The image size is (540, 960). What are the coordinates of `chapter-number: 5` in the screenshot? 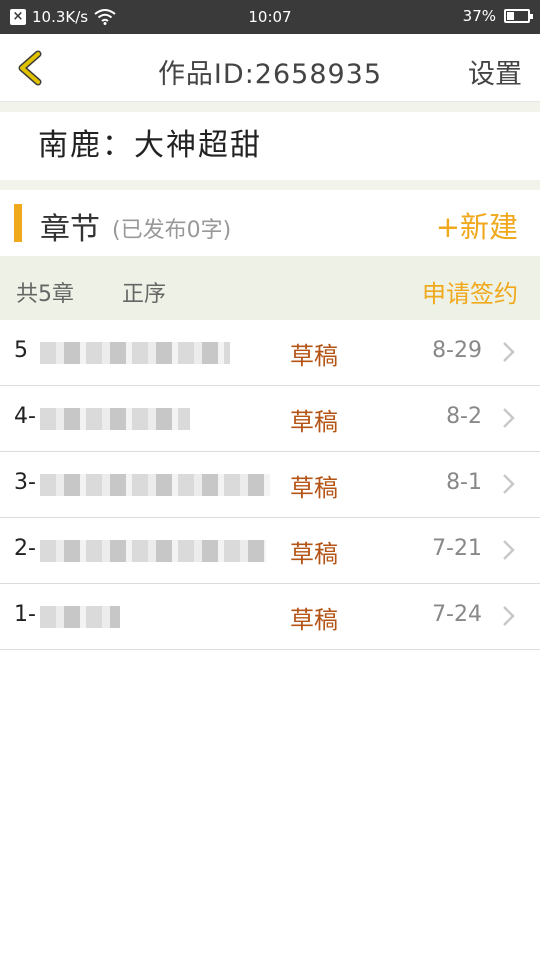 It's located at (21, 350).